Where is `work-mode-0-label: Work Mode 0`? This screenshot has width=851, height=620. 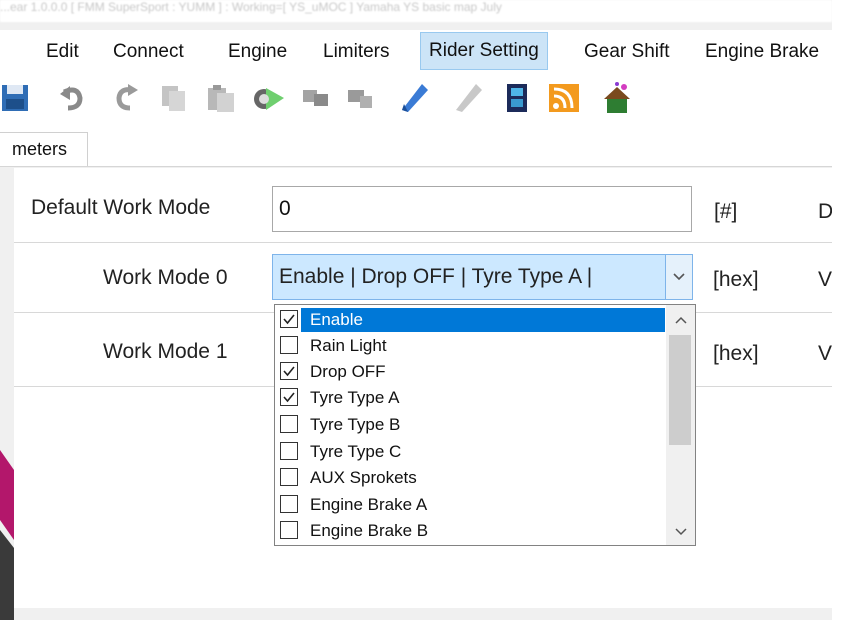
work-mode-0-label: Work Mode 0 is located at coordinates (165, 277).